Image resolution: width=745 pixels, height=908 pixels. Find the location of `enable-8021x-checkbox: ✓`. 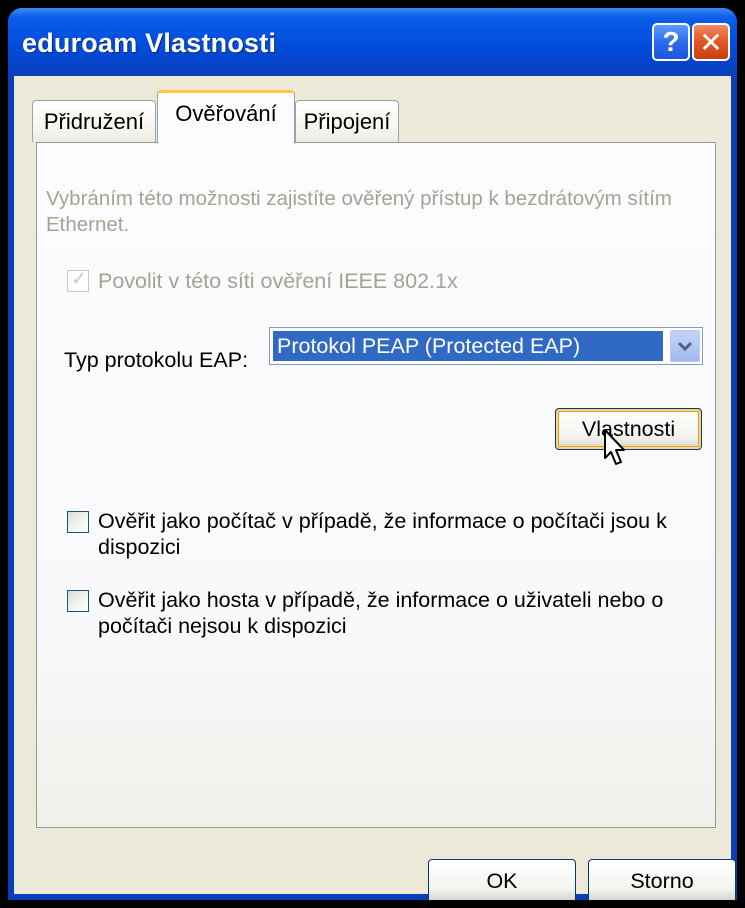

enable-8021x-checkbox: ✓ is located at coordinates (78, 280).